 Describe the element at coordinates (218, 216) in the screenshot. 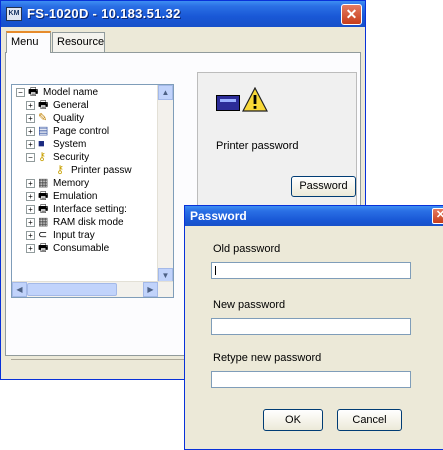

I see `dialog-title: Password` at that location.